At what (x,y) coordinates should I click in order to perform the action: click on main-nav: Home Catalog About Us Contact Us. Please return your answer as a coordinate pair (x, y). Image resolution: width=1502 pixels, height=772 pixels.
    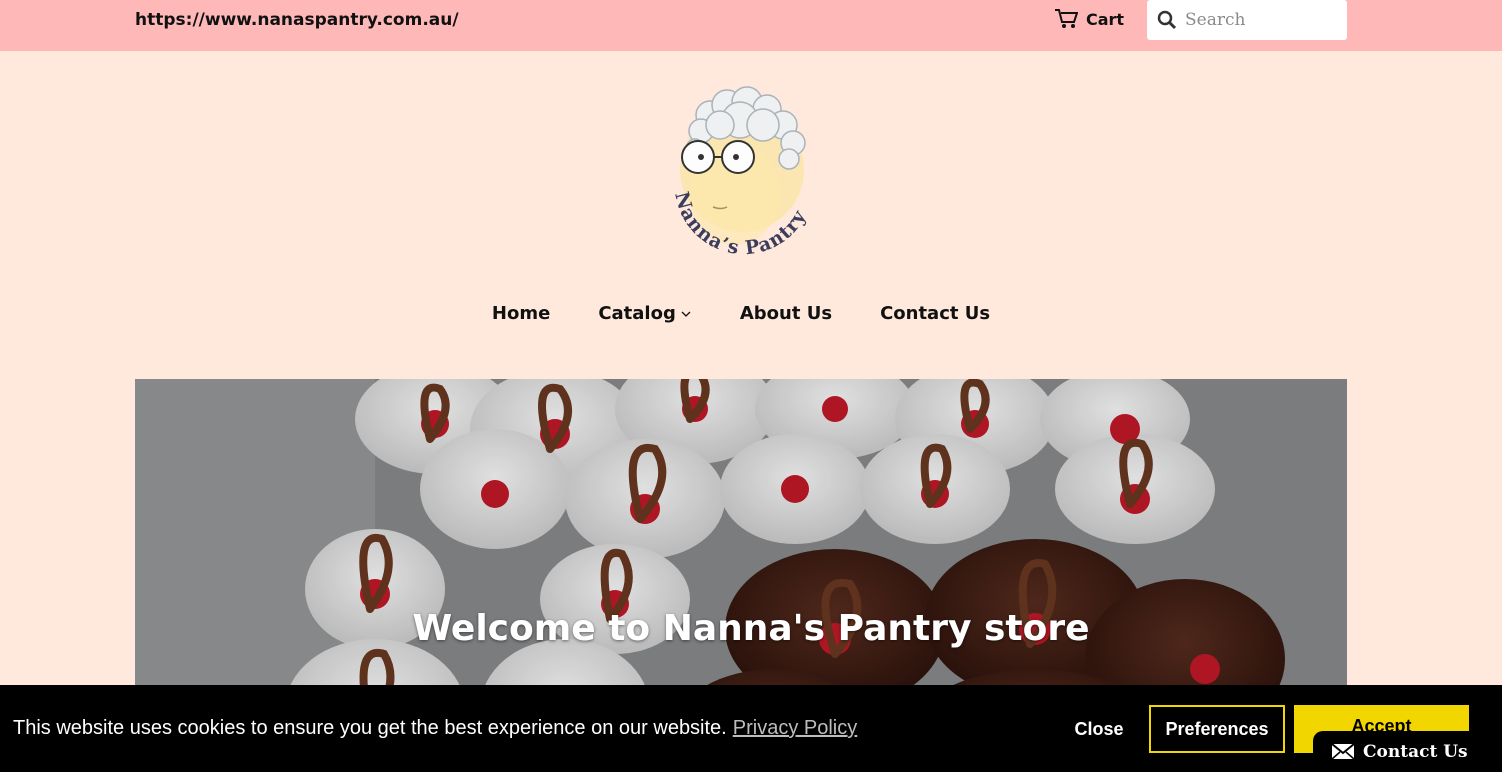
    Looking at the image, I should click on (751, 313).